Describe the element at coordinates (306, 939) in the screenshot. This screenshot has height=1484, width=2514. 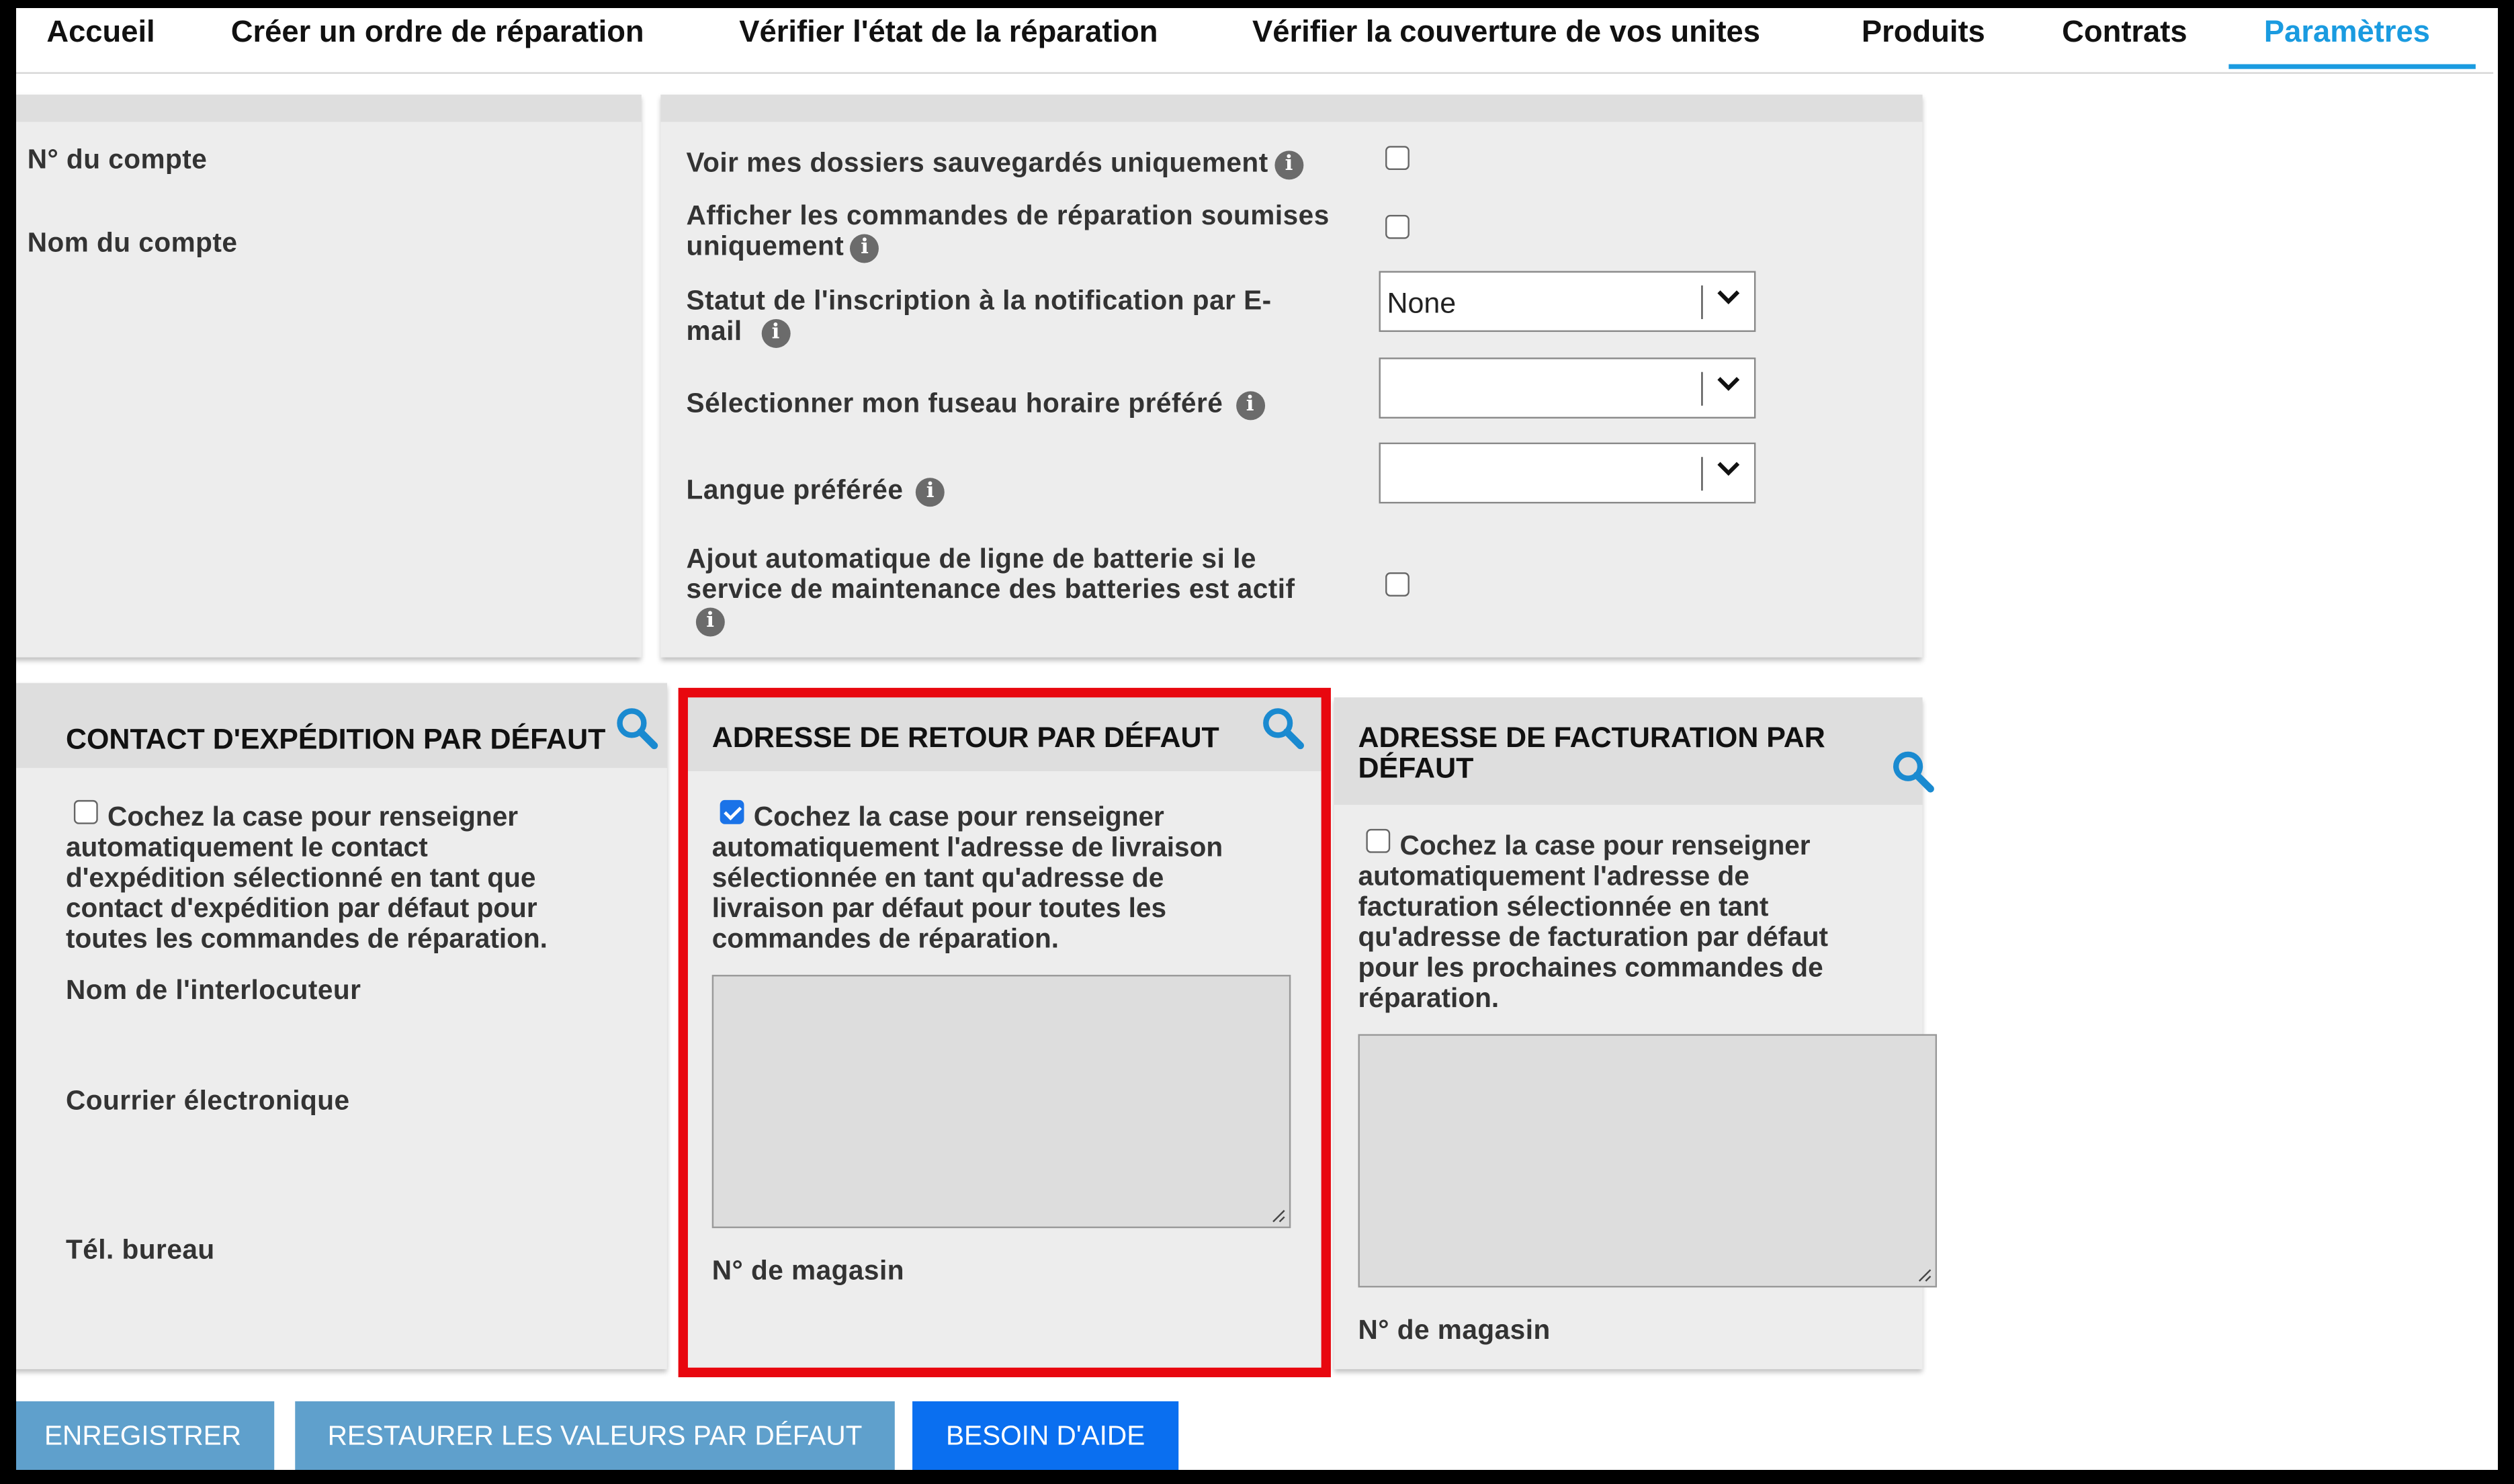
I see `description-line: toutes les commandes de réparation.` at that location.